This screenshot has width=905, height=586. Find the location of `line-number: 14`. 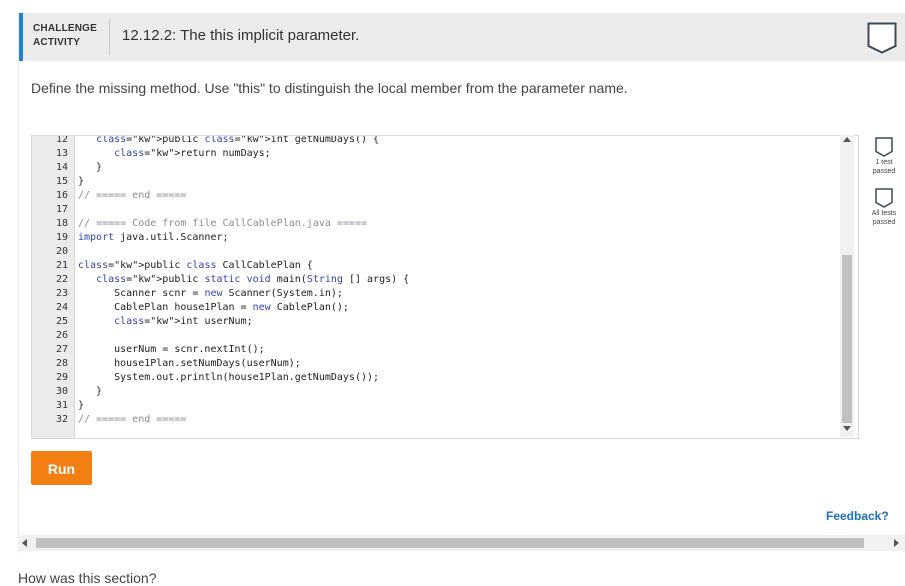

line-number: 14 is located at coordinates (61, 167).